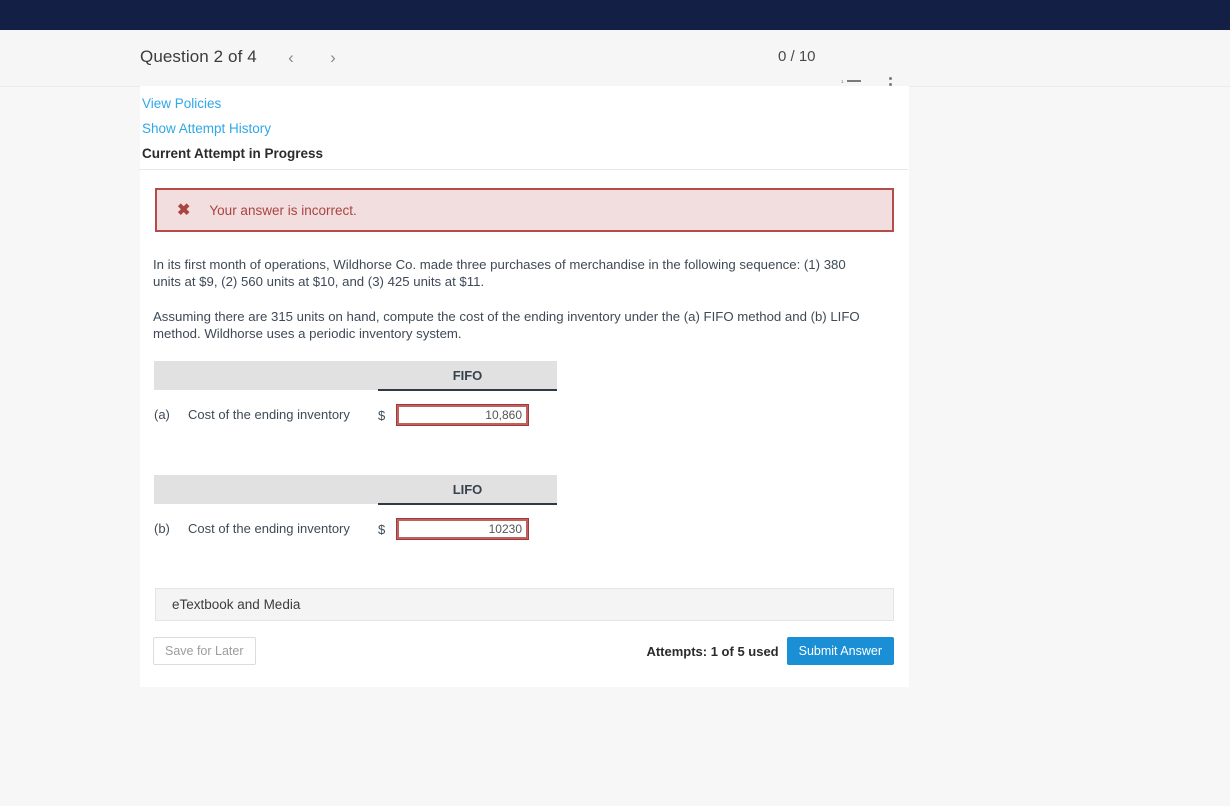 This screenshot has width=1230, height=806. Describe the element at coordinates (524, 210) in the screenshot. I see `incorrect-answer-alert: ✖ Your answer is incorrect.` at that location.